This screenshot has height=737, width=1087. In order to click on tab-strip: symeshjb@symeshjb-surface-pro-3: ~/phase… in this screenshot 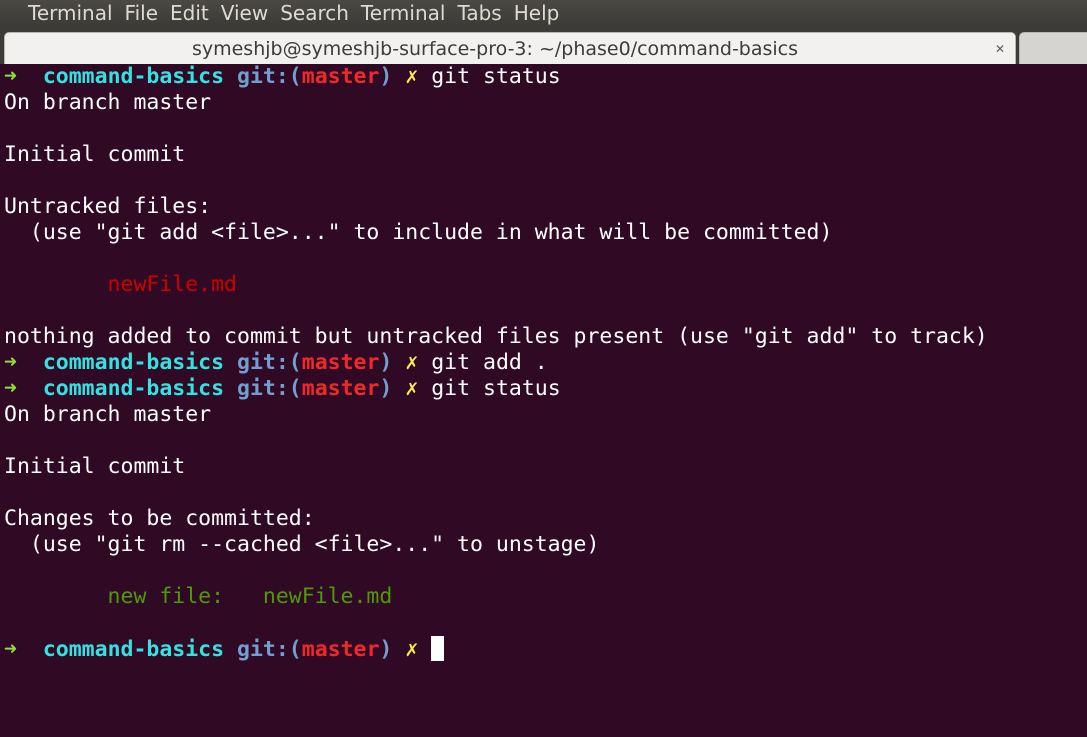, I will do `click(543, 45)`.